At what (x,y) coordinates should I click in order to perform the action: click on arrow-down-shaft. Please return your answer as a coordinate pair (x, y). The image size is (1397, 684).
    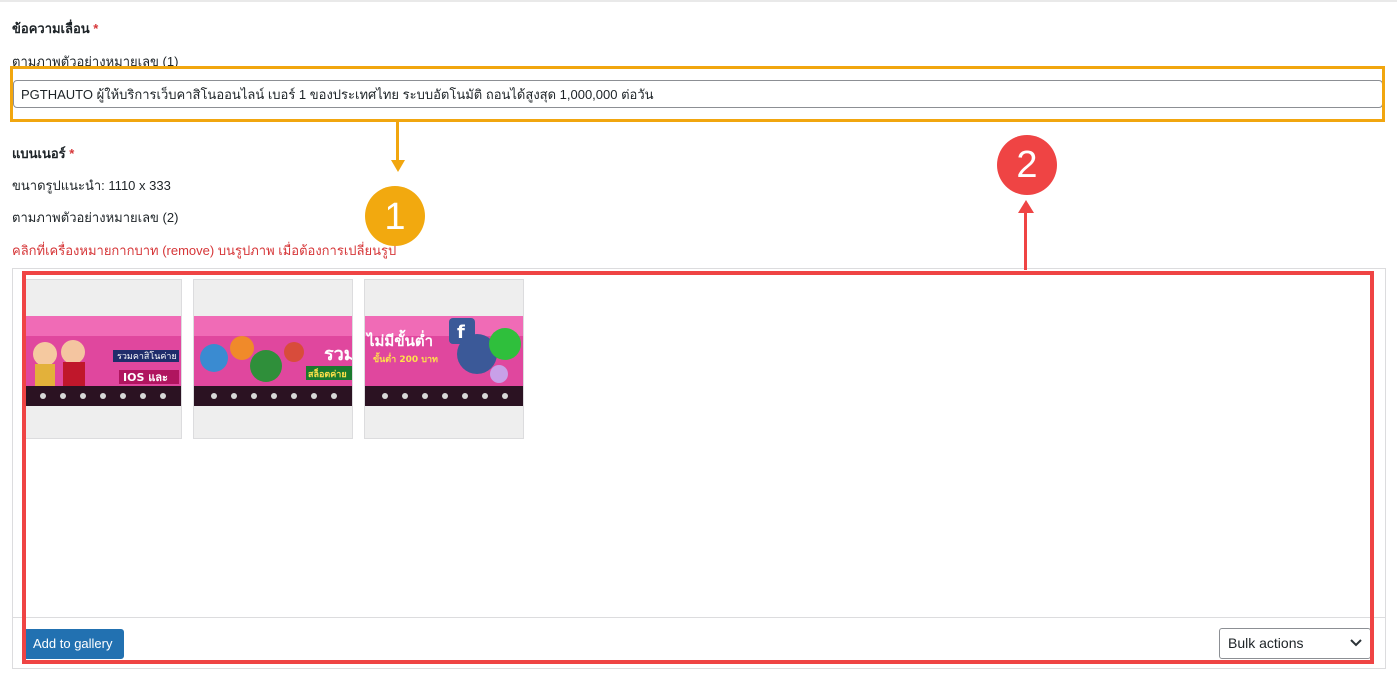
    Looking at the image, I should click on (397, 142).